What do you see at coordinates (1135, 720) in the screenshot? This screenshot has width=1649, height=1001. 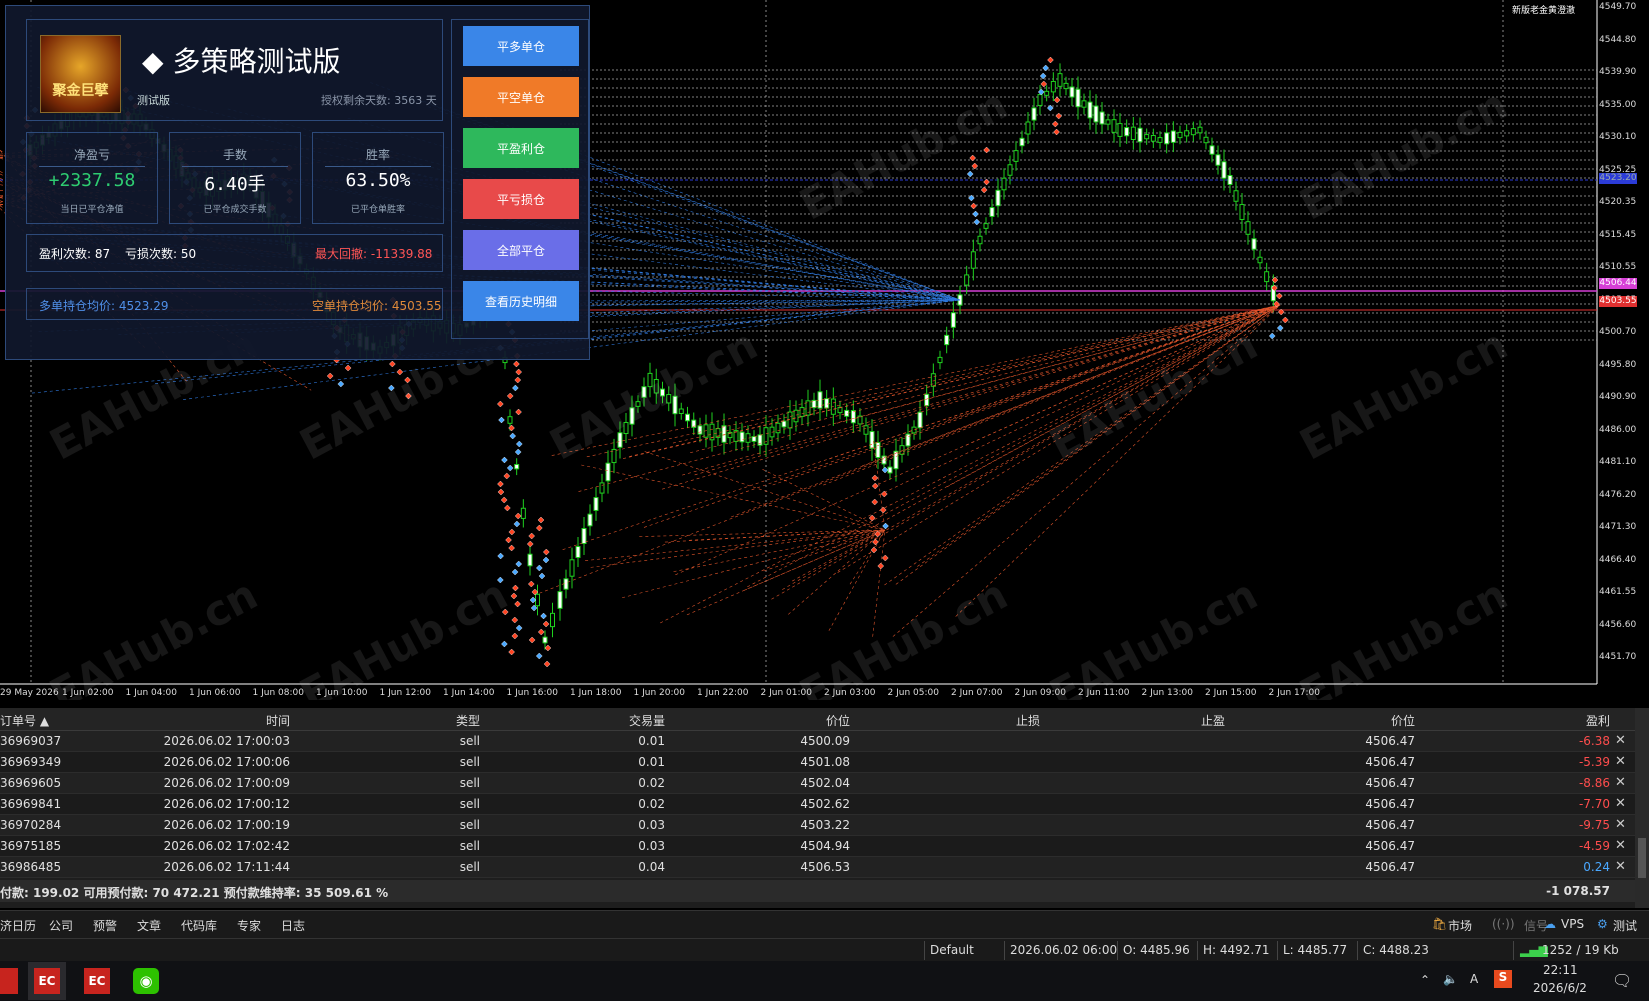 I see `col-tp: 止盈` at bounding box center [1135, 720].